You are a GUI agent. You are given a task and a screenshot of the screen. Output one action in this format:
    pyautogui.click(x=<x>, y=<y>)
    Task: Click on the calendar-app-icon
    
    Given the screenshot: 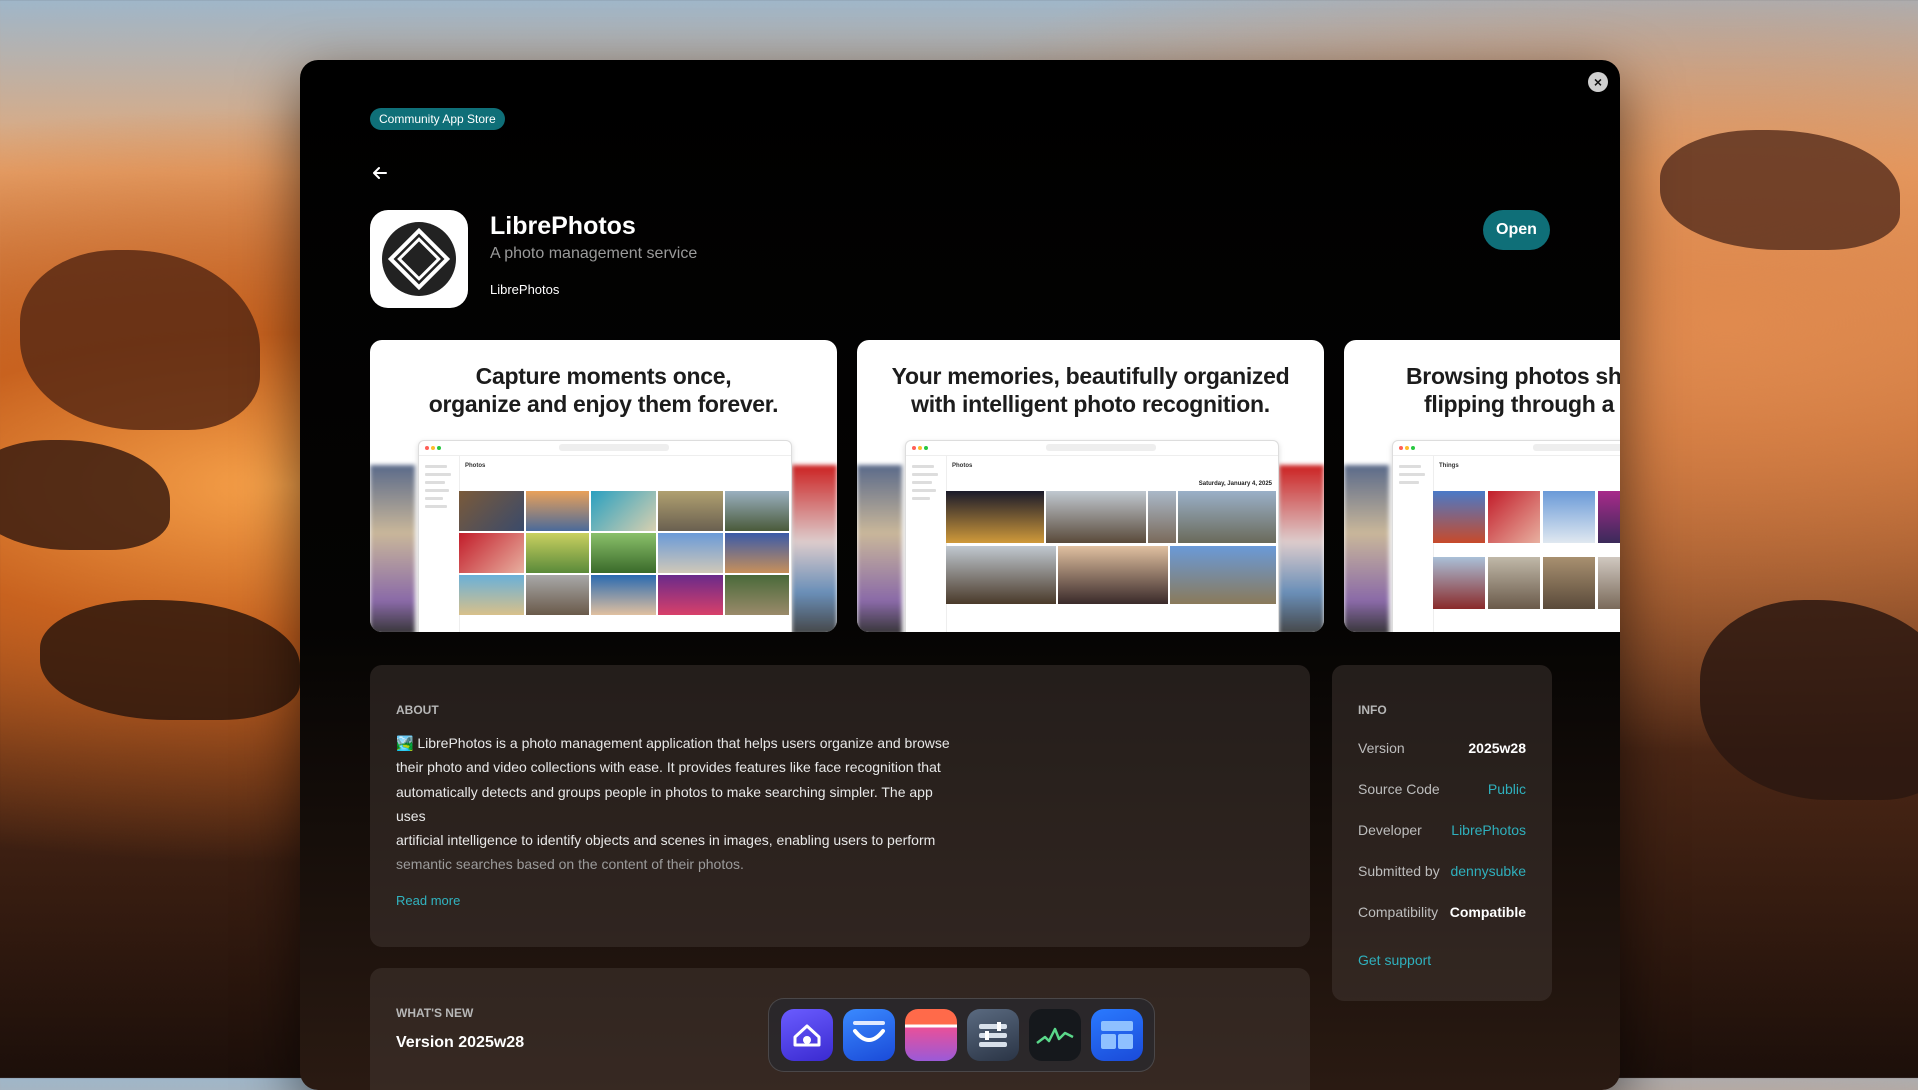 What is the action you would take?
    pyautogui.click(x=931, y=1035)
    